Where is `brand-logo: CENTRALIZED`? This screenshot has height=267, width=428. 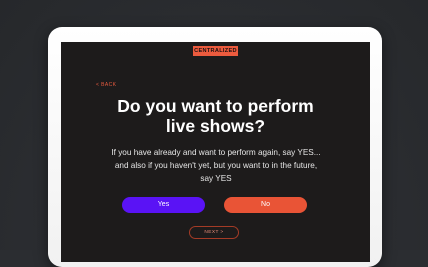
brand-logo: CENTRALIZED is located at coordinates (215, 51).